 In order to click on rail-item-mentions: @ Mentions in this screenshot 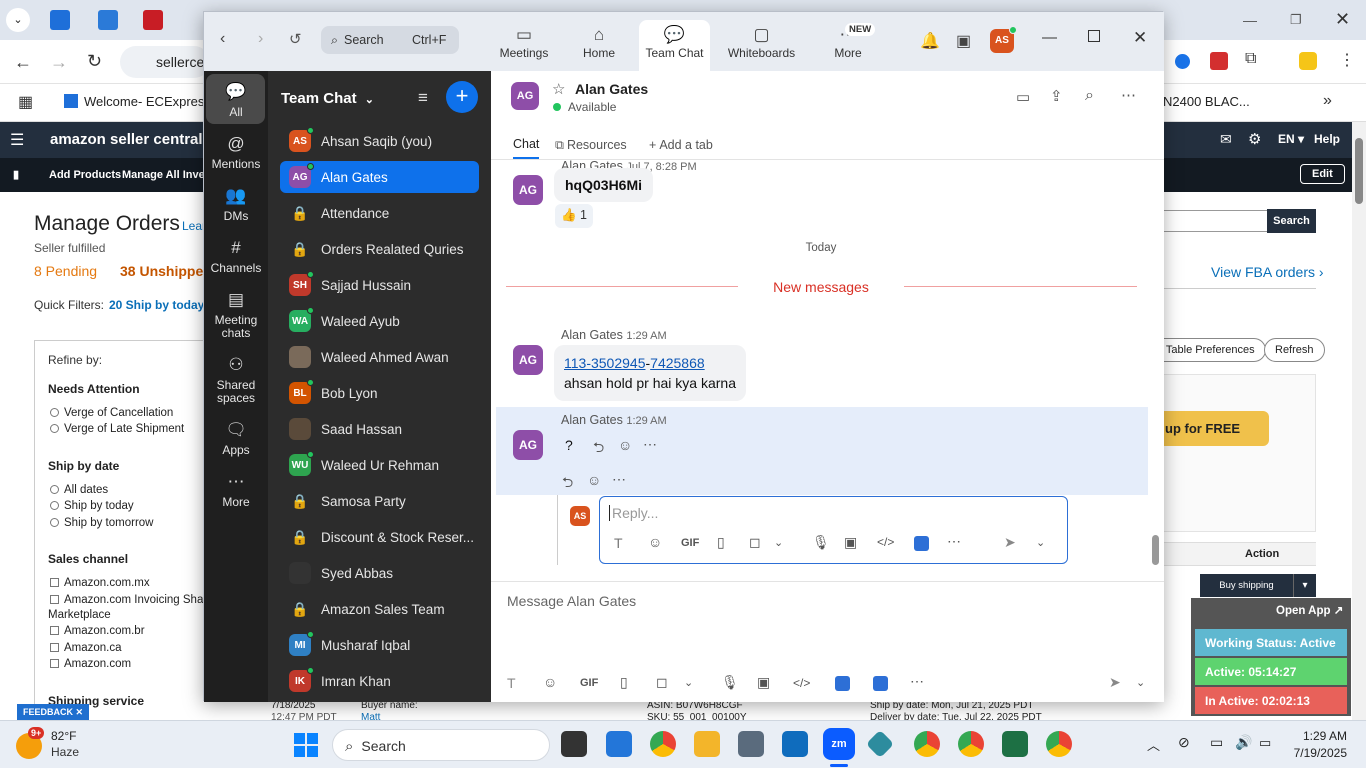, I will do `click(236, 153)`.